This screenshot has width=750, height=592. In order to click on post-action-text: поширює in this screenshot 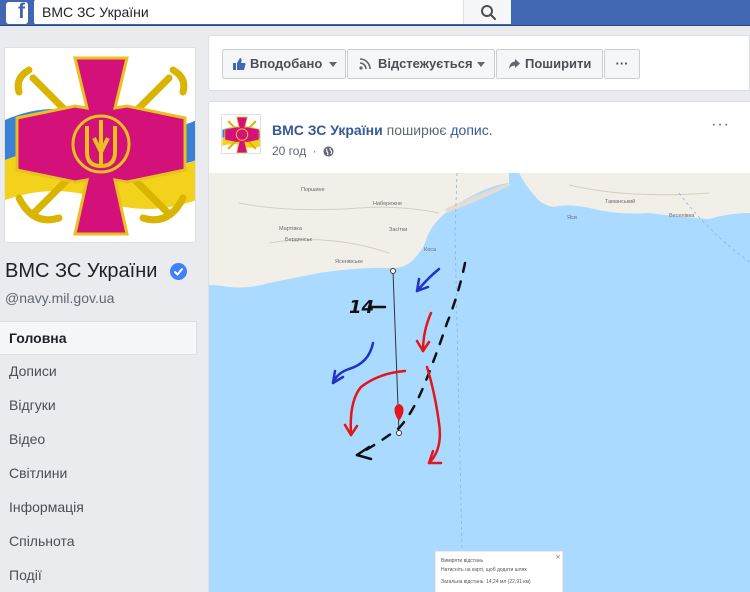, I will do `click(416, 130)`.